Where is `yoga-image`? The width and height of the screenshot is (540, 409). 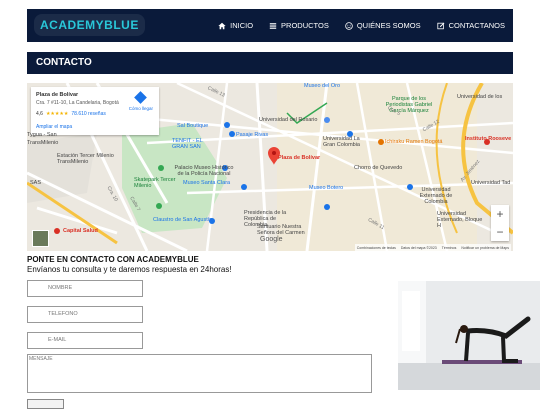
yoga-image is located at coordinates (469, 335).